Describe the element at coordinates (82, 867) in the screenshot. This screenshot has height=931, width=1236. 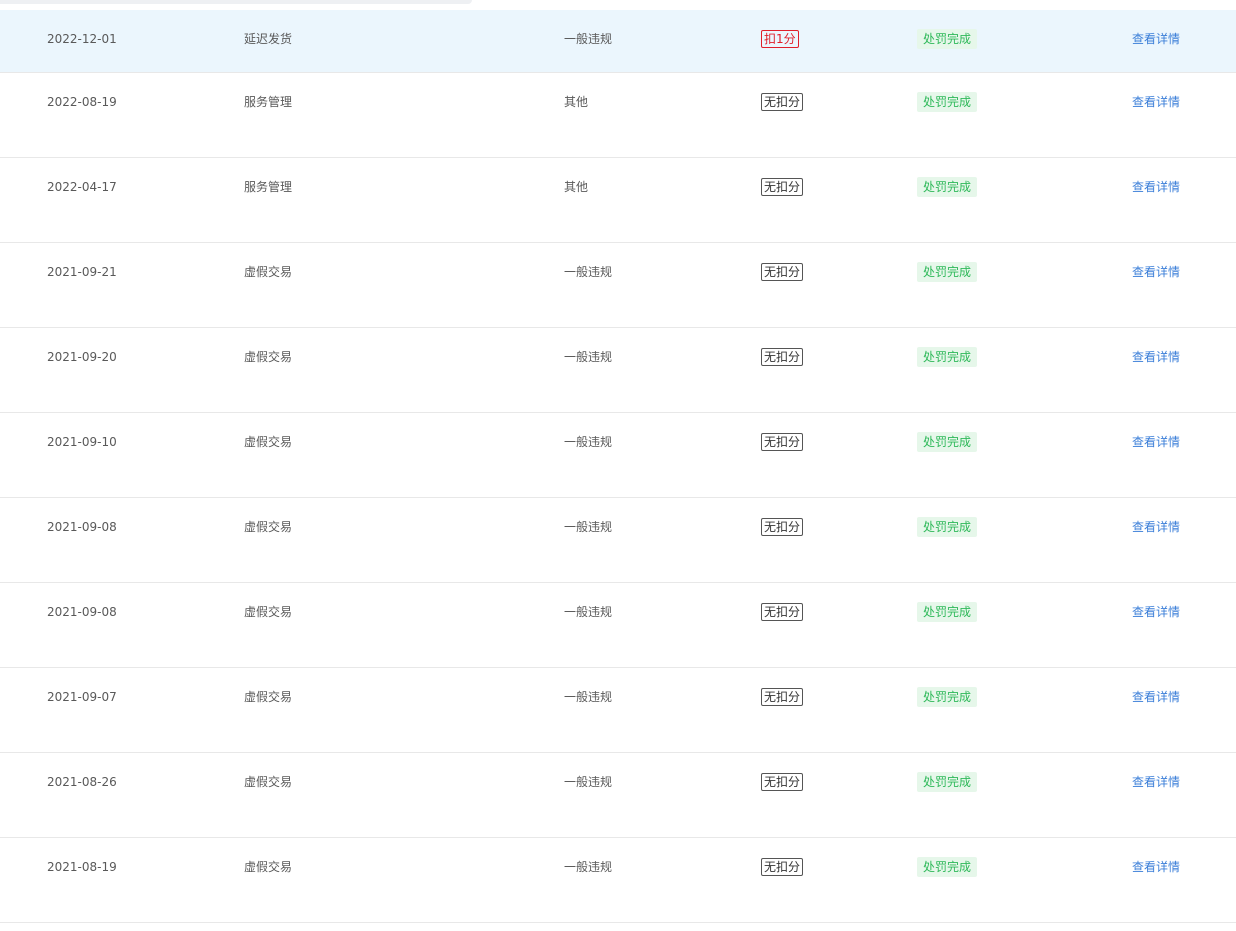
I see `row-date: 2021-08-19` at that location.